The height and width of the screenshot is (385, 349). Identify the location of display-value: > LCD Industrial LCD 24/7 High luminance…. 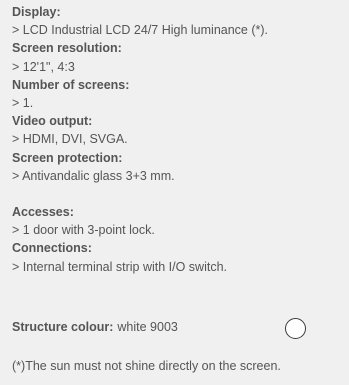
(140, 30).